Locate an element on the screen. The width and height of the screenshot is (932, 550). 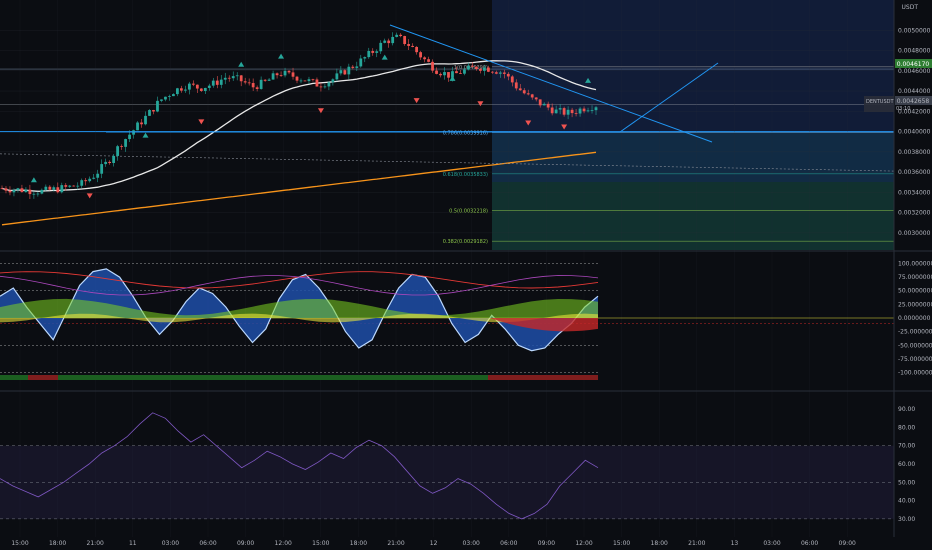
price-tick-label: 0.0036000 is located at coordinates (914, 172).